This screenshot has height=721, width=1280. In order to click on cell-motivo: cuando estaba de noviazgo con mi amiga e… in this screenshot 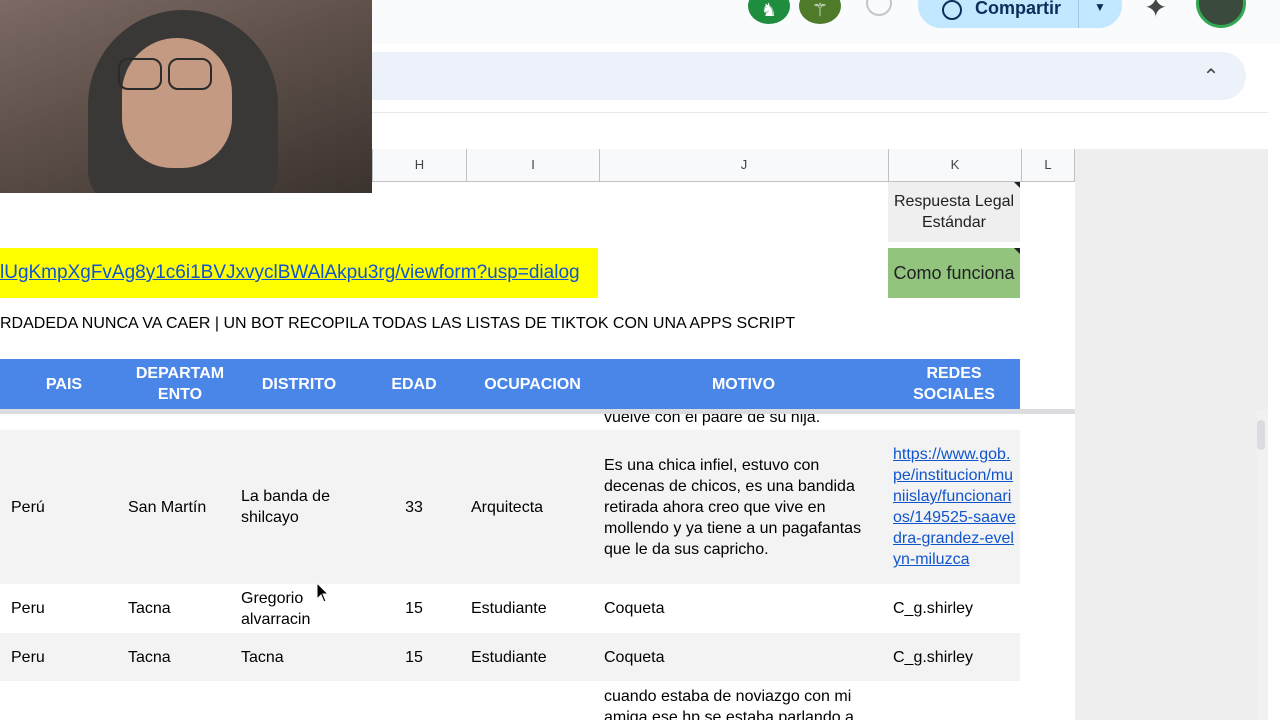, I will do `click(743, 703)`.